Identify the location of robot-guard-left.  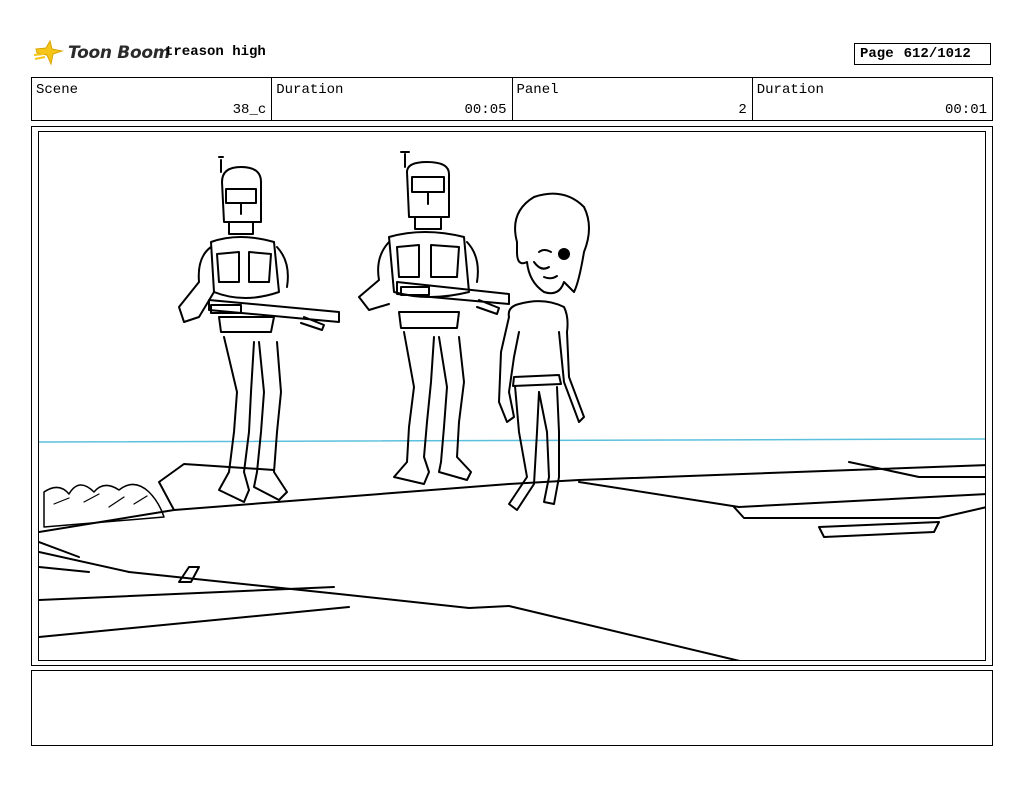
(259, 329).